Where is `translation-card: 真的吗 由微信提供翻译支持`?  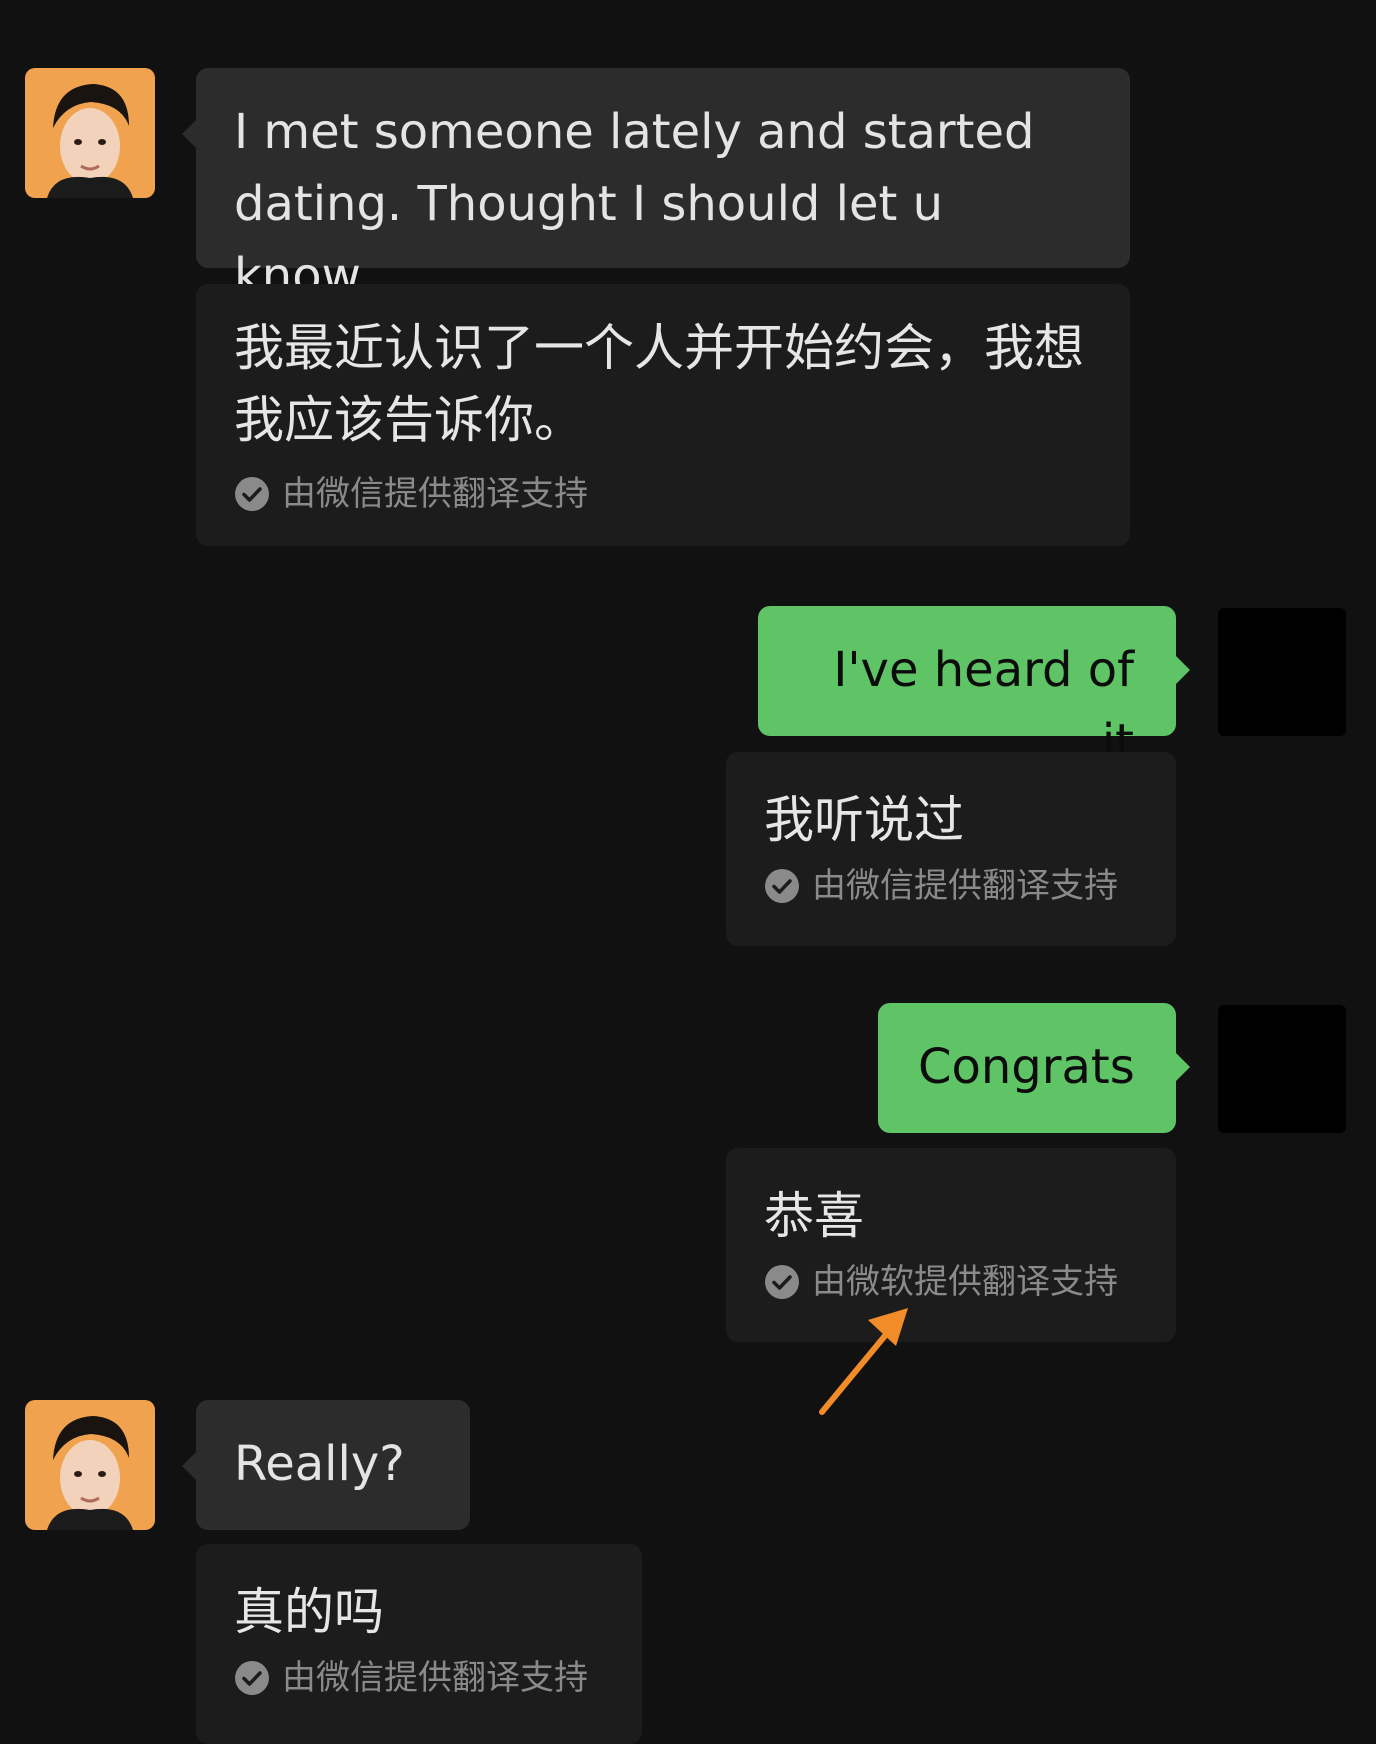
translation-card: 真的吗 由微信提供翻译支持 is located at coordinates (419, 1644).